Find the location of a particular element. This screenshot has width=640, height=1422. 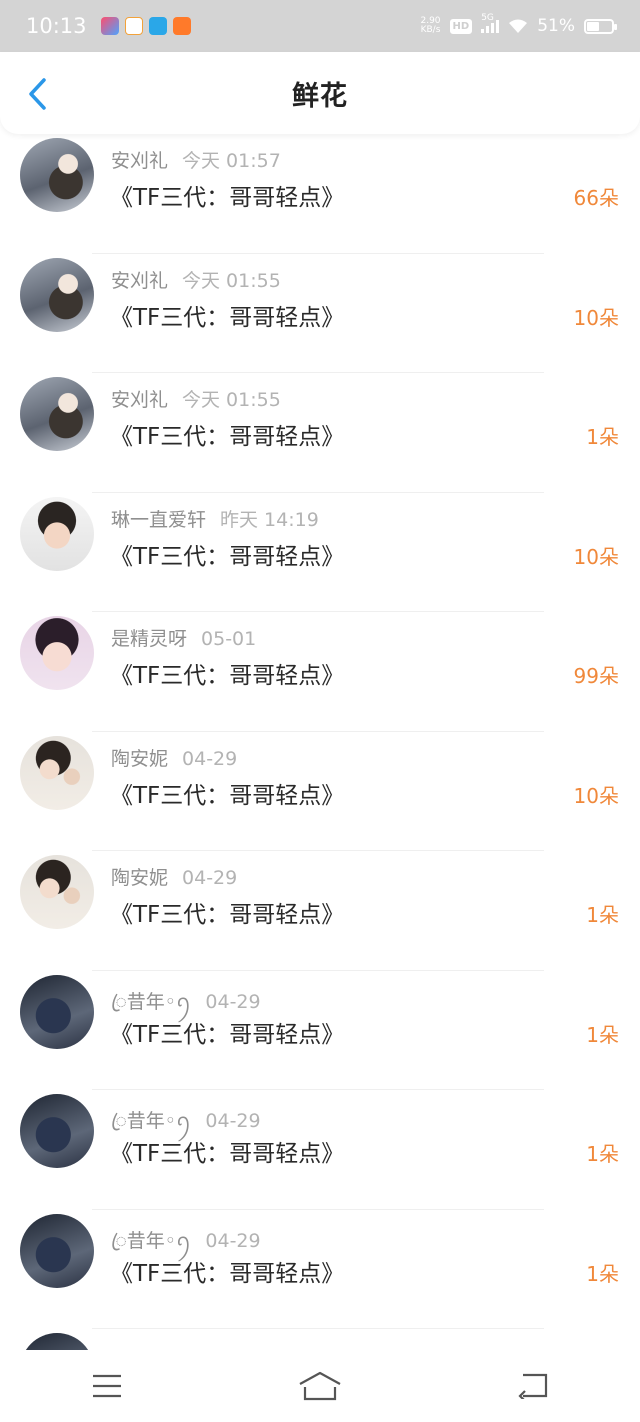

list-item: 琳一直爱轩 昨天 14:19 《TF三代：哥哥轻点》 10朵 is located at coordinates (320, 552).